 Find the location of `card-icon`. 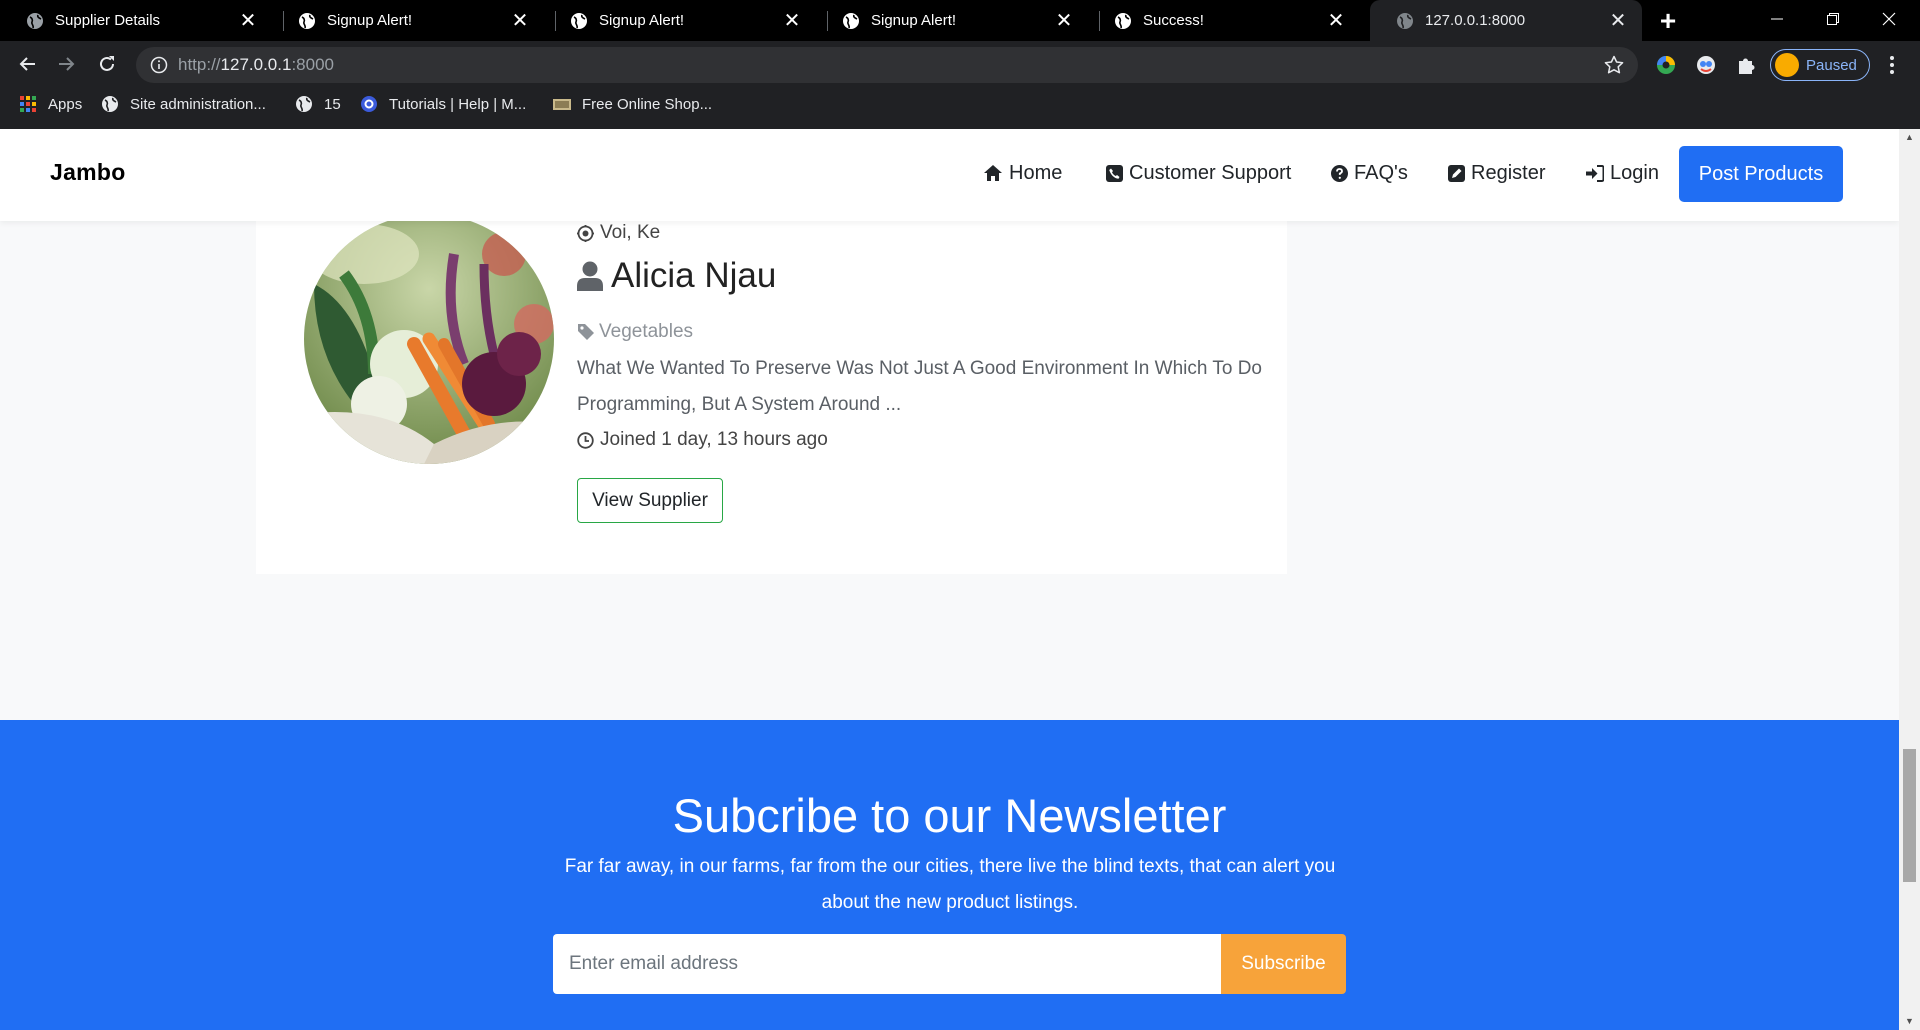

card-icon is located at coordinates (562, 104).